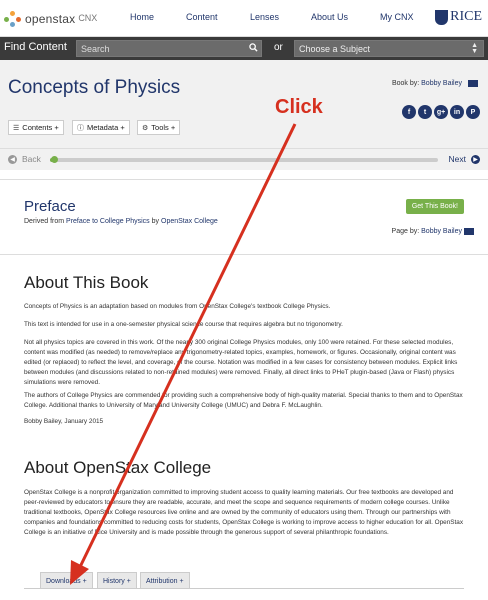  Describe the element at coordinates (202, 17) in the screenshot. I see `nav-content: Content` at that location.